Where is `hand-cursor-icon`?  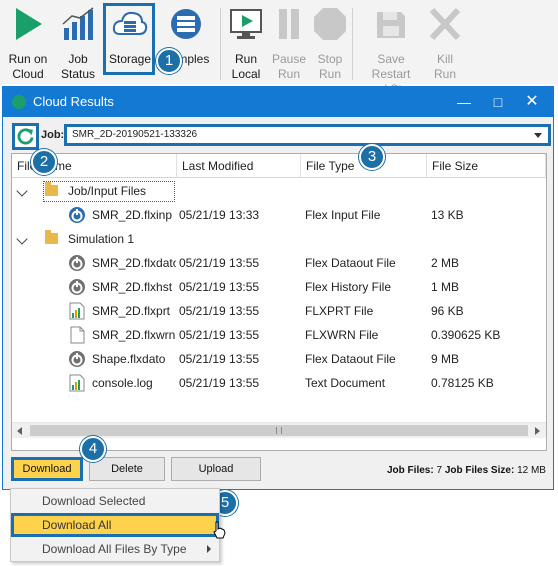 hand-cursor-icon is located at coordinates (219, 530).